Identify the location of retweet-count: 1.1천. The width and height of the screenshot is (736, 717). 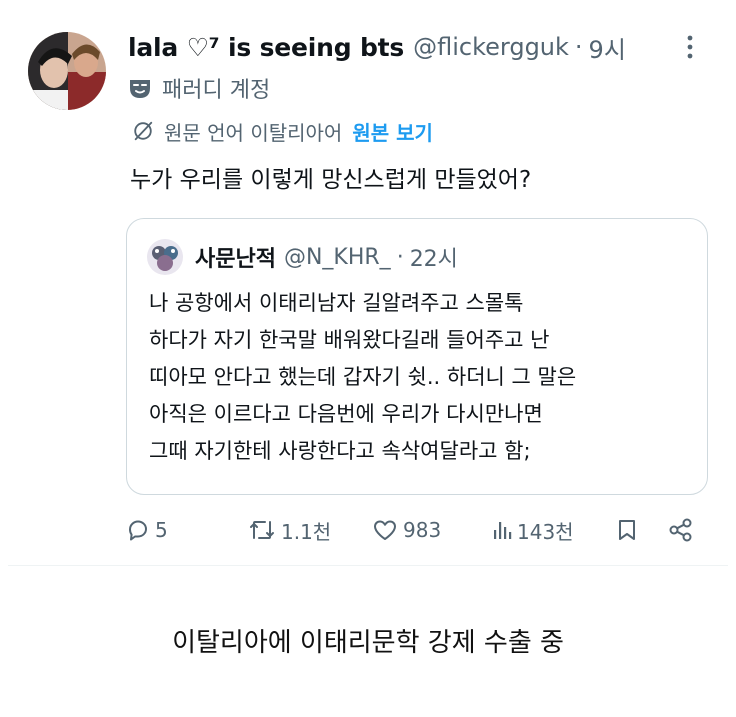
(306, 531).